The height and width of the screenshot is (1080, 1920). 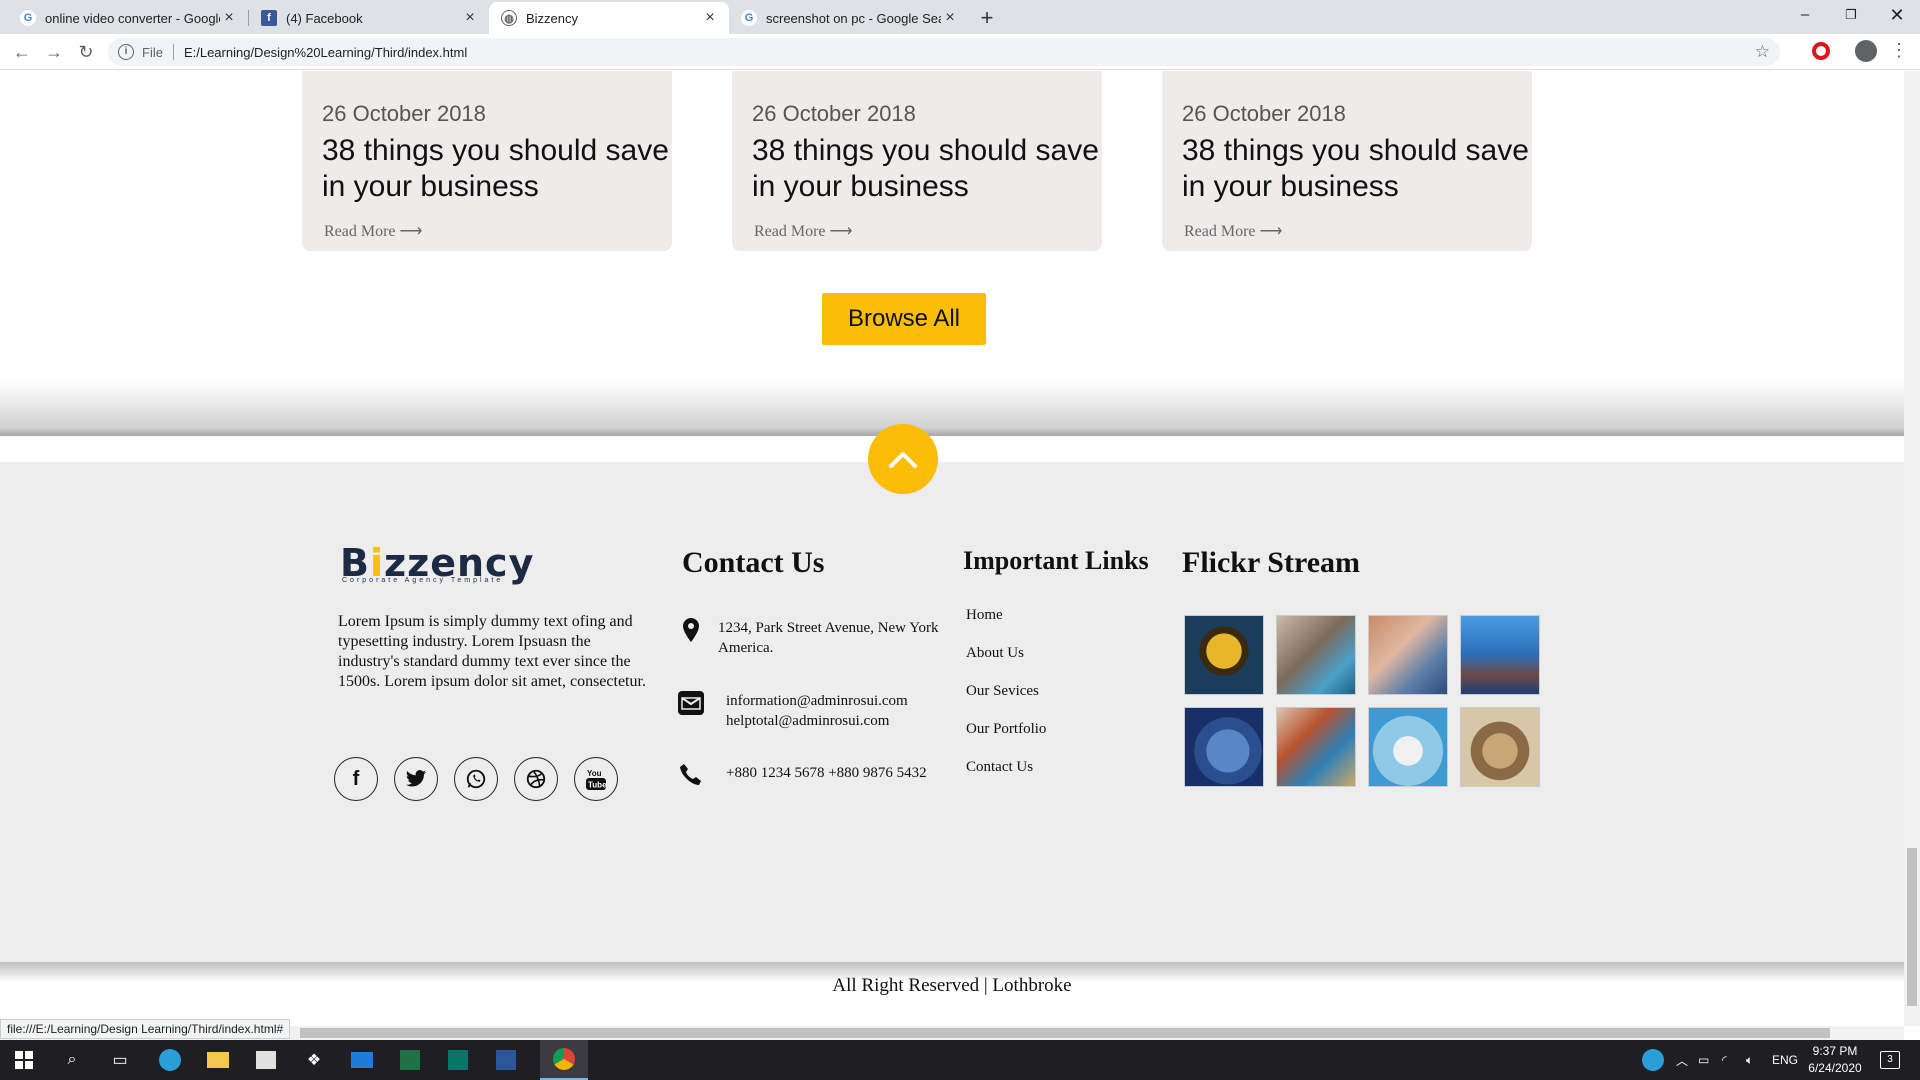 I want to click on footer-link-portfolio: Our Portfolio, so click(x=1006, y=740).